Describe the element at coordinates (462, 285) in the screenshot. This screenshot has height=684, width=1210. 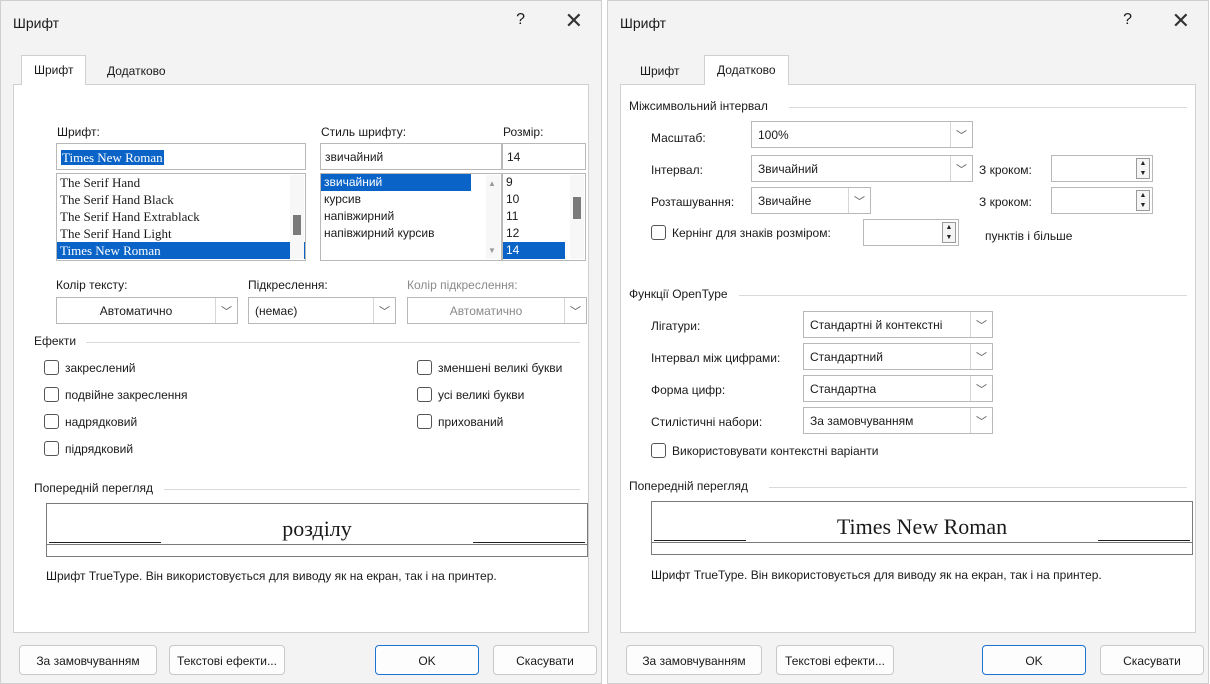
I see `underline-color-label: Колір підкреслення:` at that location.